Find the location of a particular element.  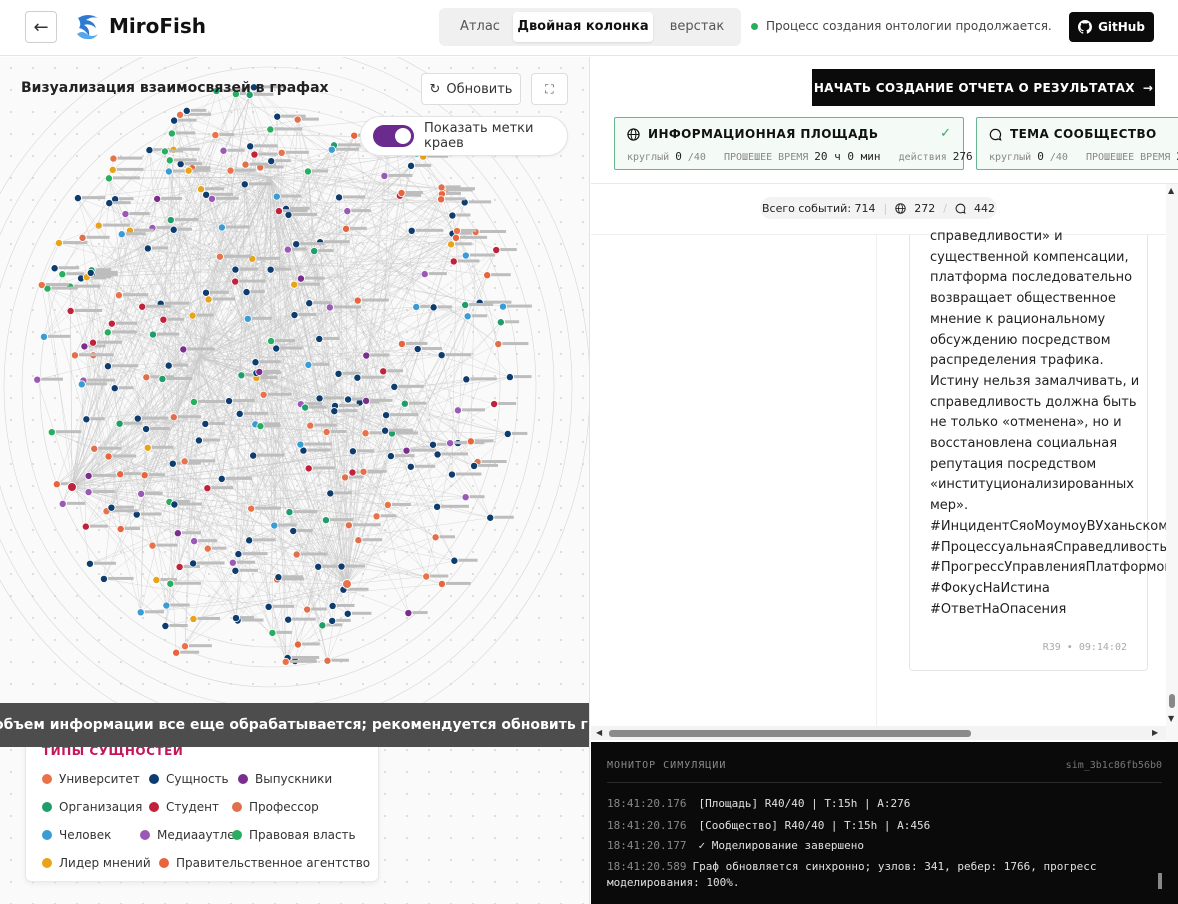

legend-item: Выпускники is located at coordinates (285, 779).